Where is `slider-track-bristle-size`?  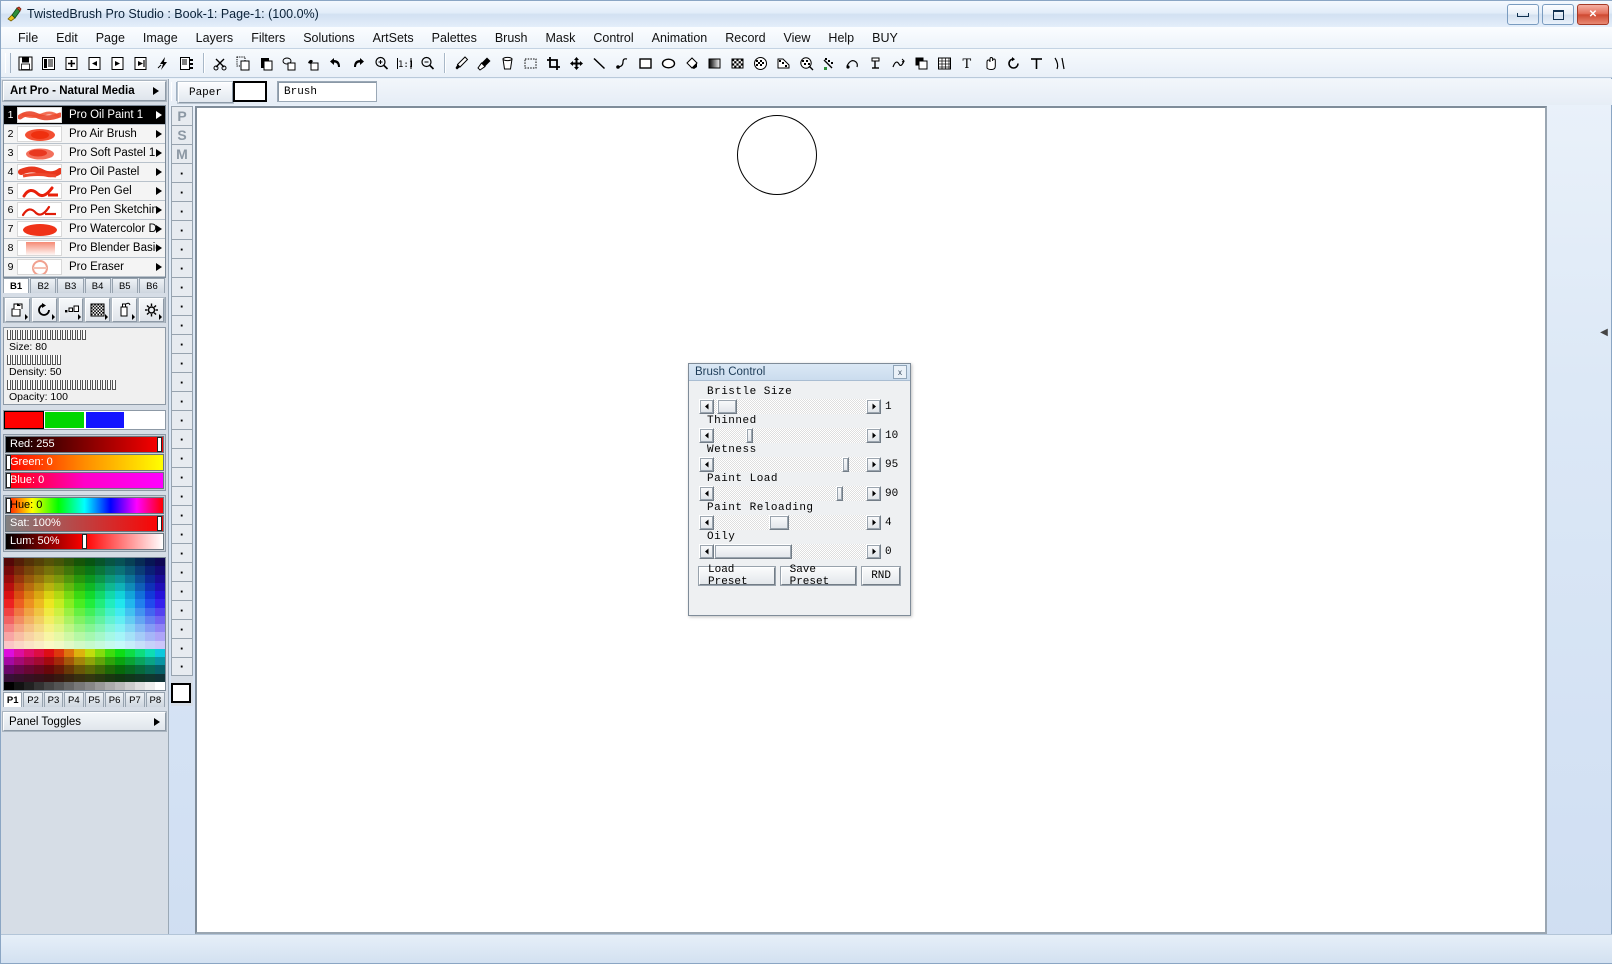 slider-track-bristle-size is located at coordinates (790, 406).